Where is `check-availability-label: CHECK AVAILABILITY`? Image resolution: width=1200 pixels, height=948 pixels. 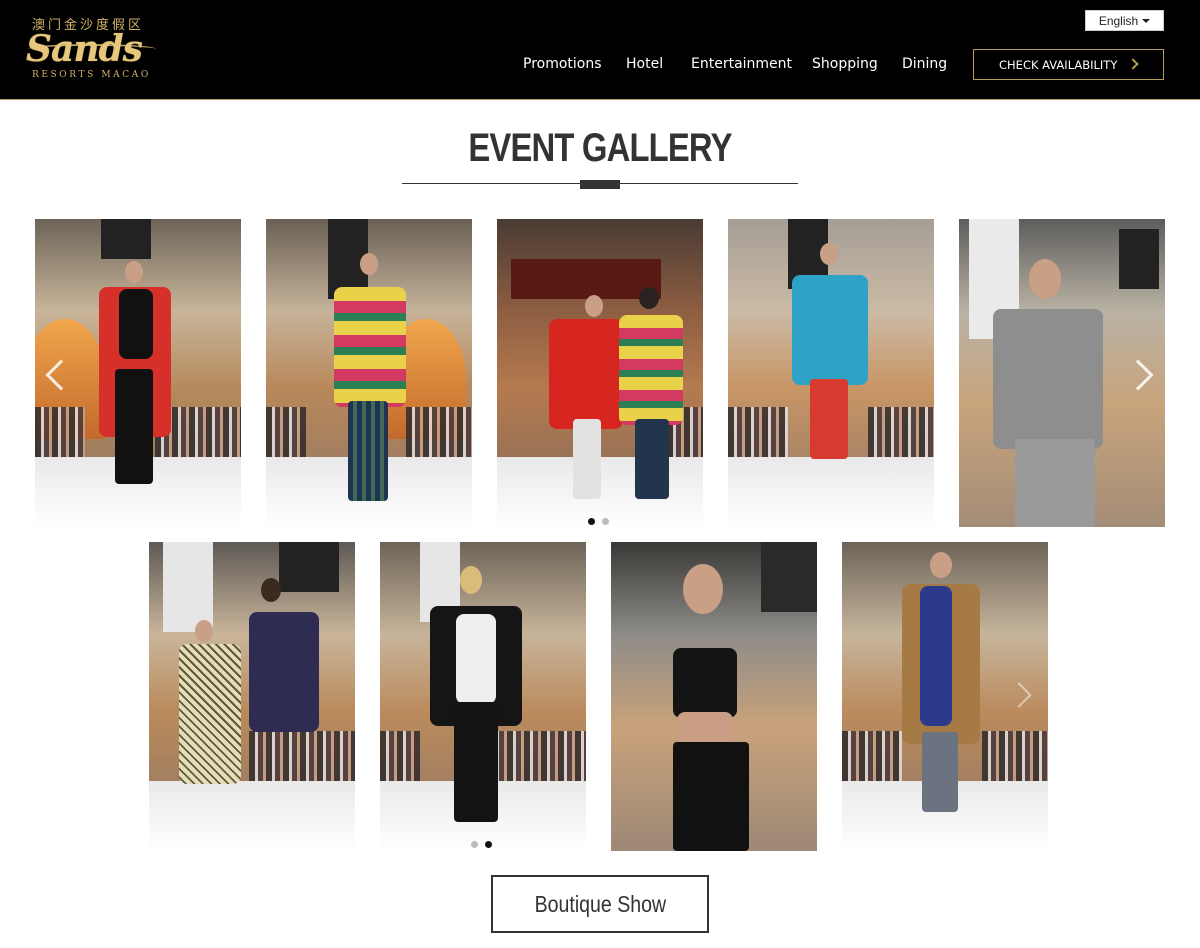 check-availability-label: CHECK AVAILABILITY is located at coordinates (1058, 64).